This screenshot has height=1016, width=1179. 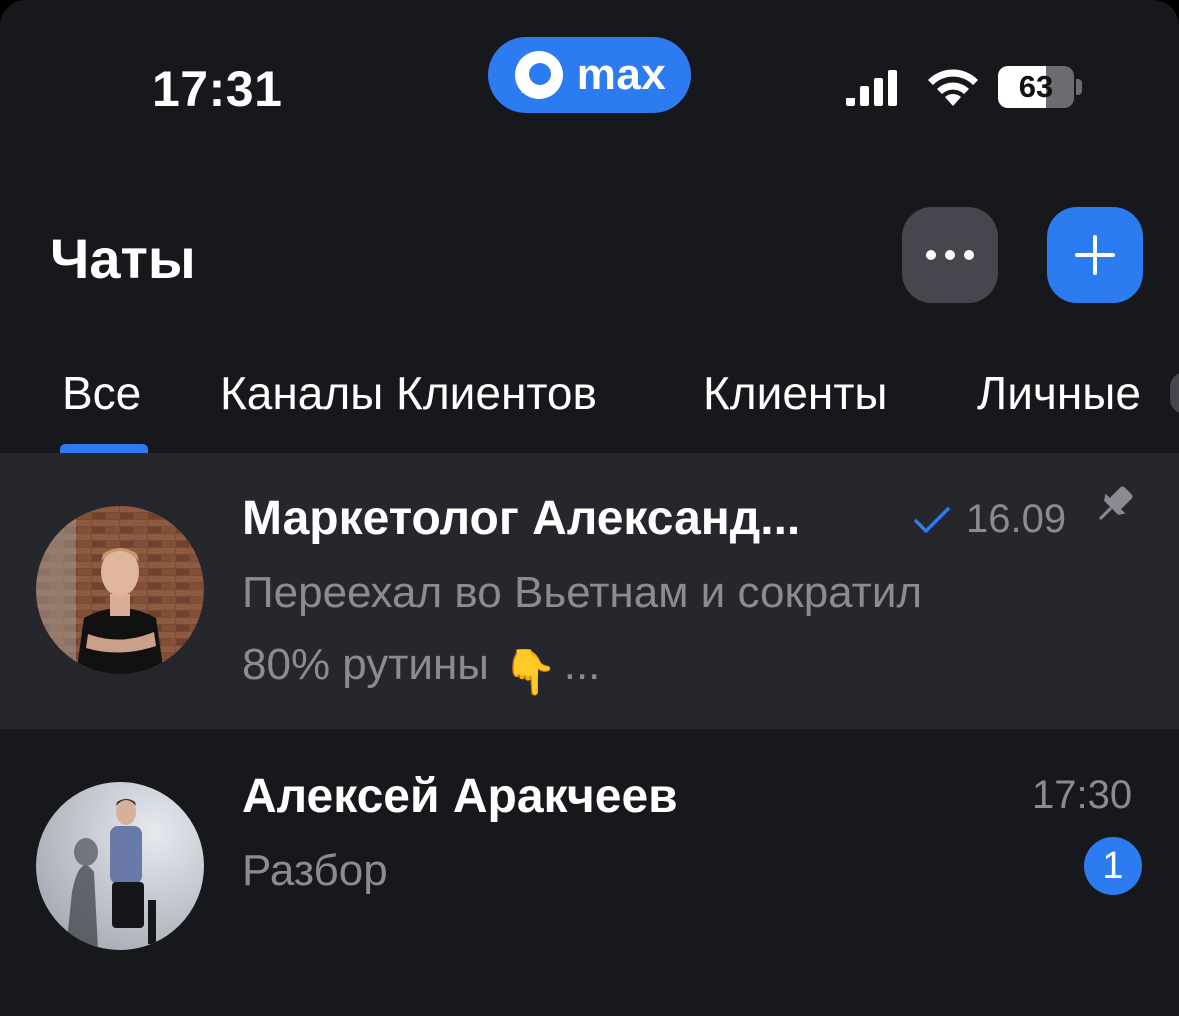 I want to click on cellular-signal-icon, so click(x=871, y=88).